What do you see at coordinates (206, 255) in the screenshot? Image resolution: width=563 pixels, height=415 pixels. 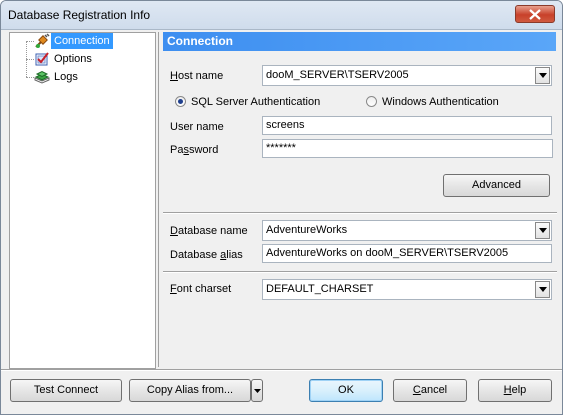 I see `database-alias-label: Database alias` at bounding box center [206, 255].